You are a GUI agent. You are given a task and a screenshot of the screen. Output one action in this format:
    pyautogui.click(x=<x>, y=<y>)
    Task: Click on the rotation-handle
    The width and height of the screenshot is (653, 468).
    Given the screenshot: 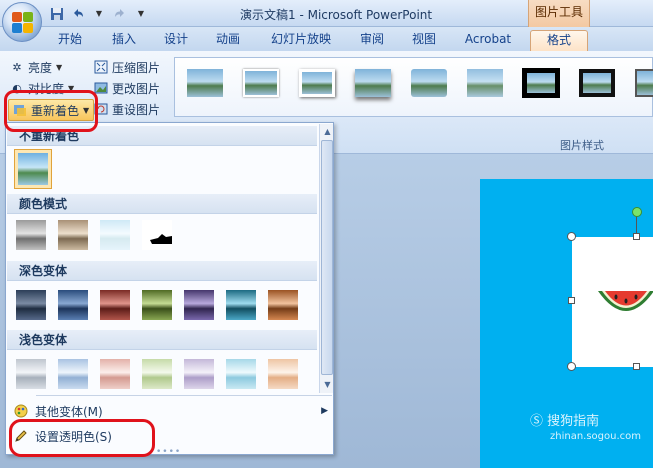 What is the action you would take?
    pyautogui.click(x=637, y=212)
    